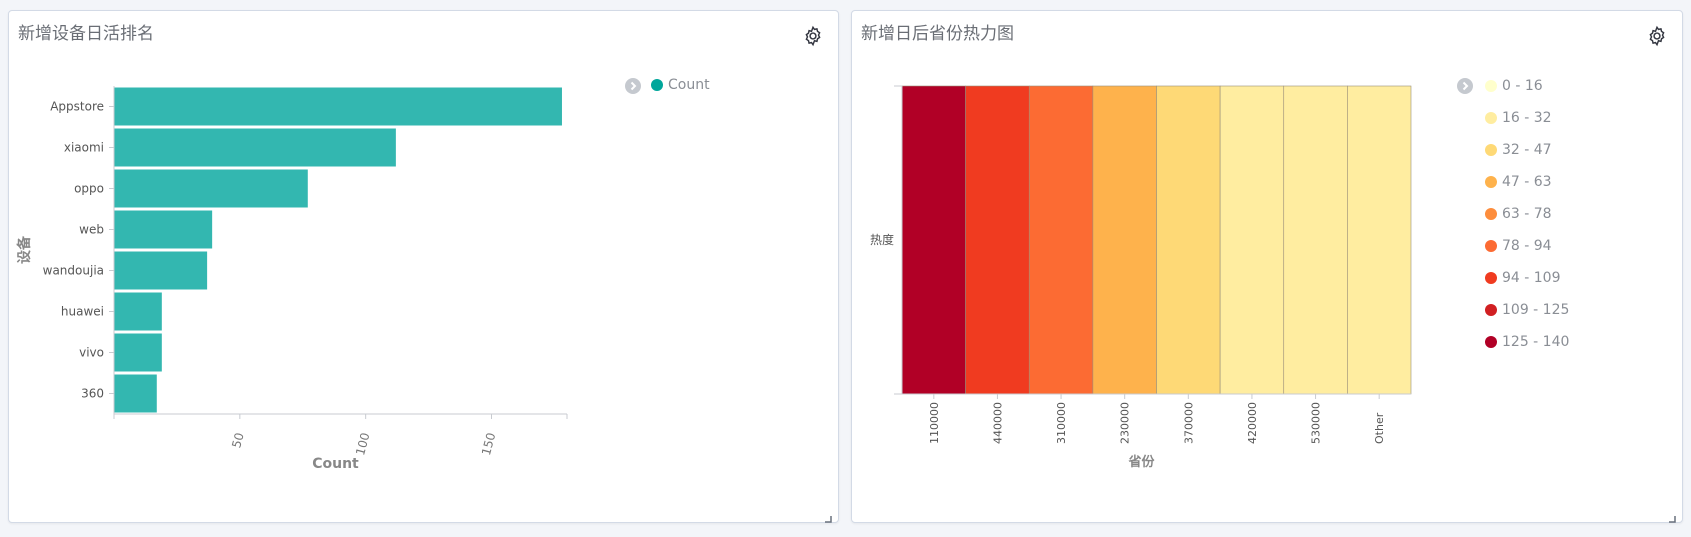  What do you see at coordinates (73, 271) in the screenshot?
I see `y-tick-label: wandoujia` at bounding box center [73, 271].